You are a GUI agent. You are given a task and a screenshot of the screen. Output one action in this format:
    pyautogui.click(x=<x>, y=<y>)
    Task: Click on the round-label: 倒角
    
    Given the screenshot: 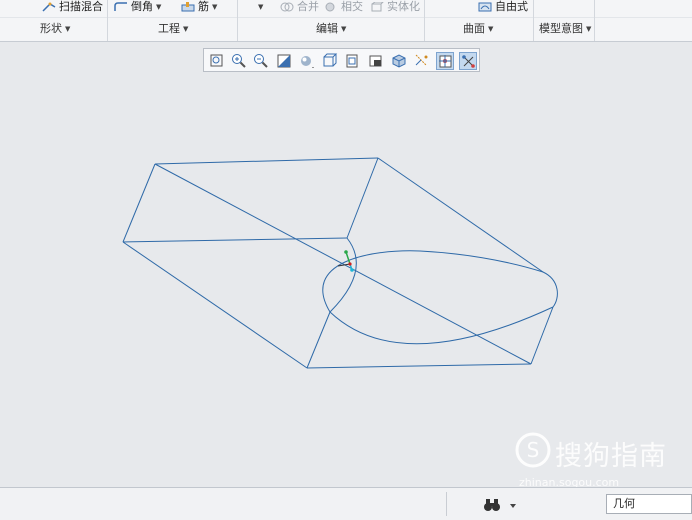 What is the action you would take?
    pyautogui.click(x=142, y=6)
    